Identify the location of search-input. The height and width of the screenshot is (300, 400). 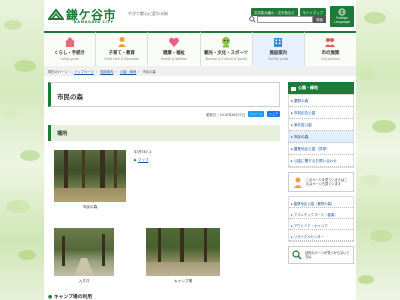
(285, 19).